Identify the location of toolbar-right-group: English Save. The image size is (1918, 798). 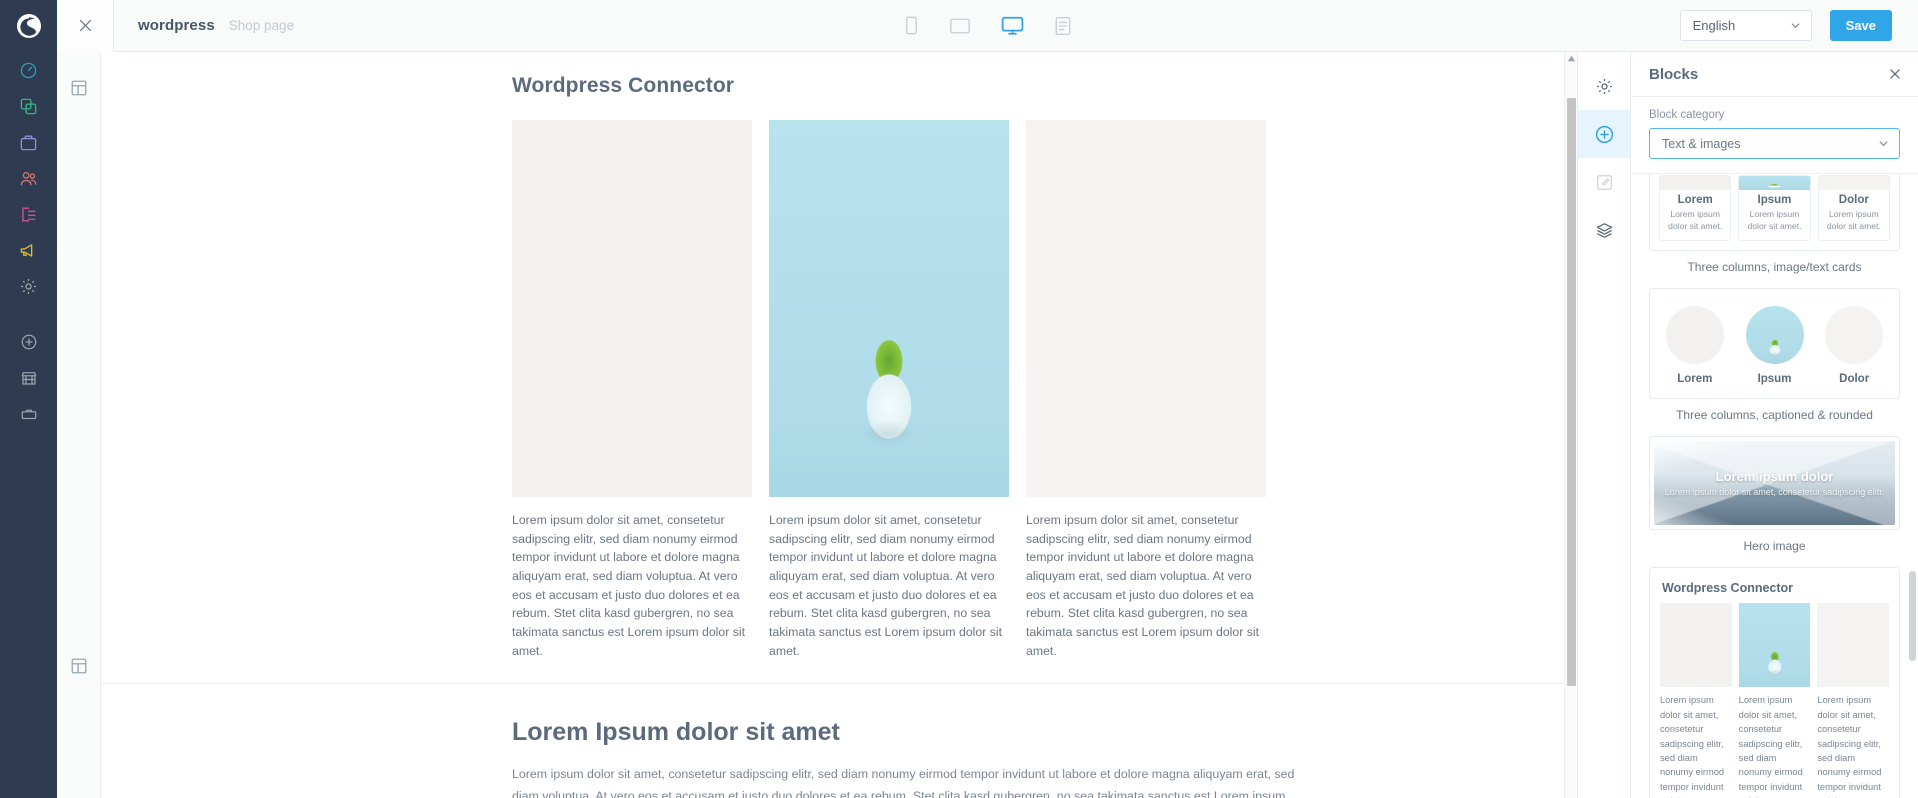
(1798, 25).